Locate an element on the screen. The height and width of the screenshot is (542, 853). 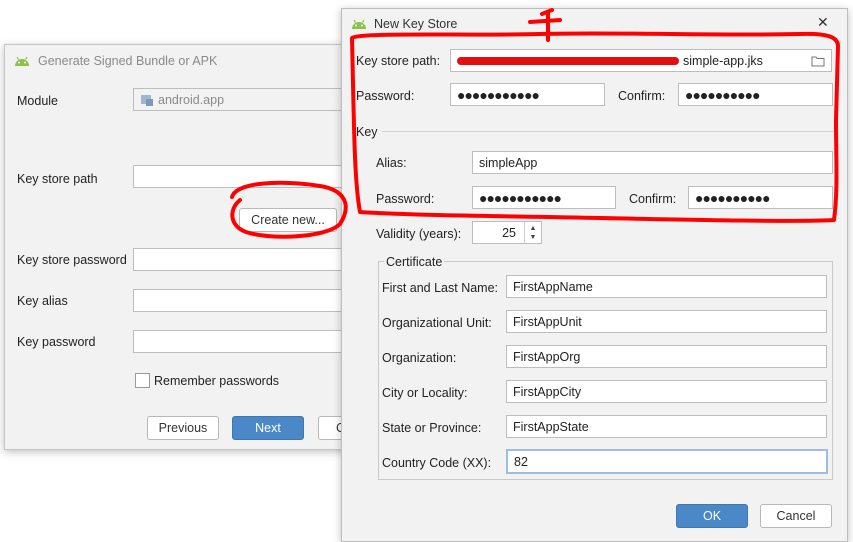
key-password-label: Key password is located at coordinates (56, 342).